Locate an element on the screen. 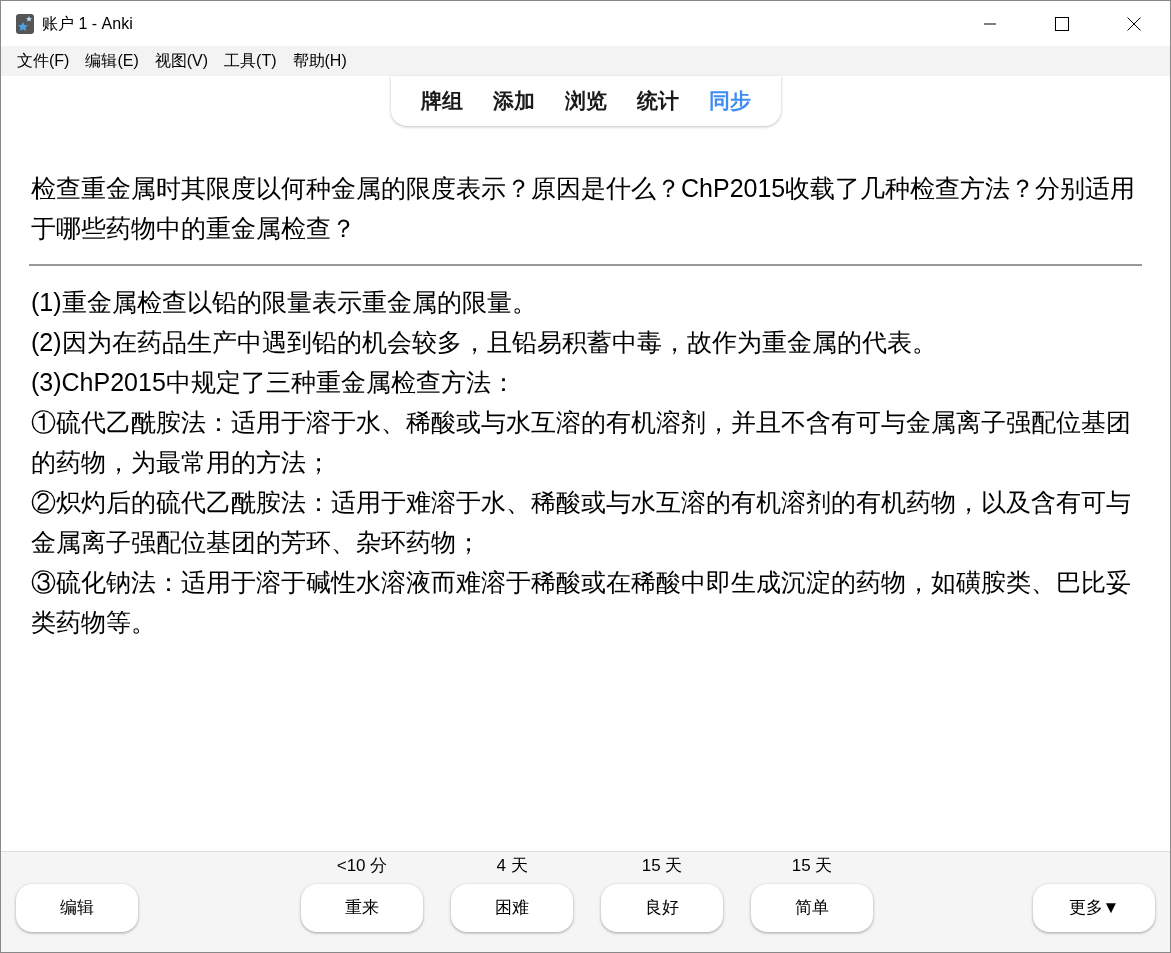 This screenshot has width=1171, height=953. app-icon is located at coordinates (25, 23).